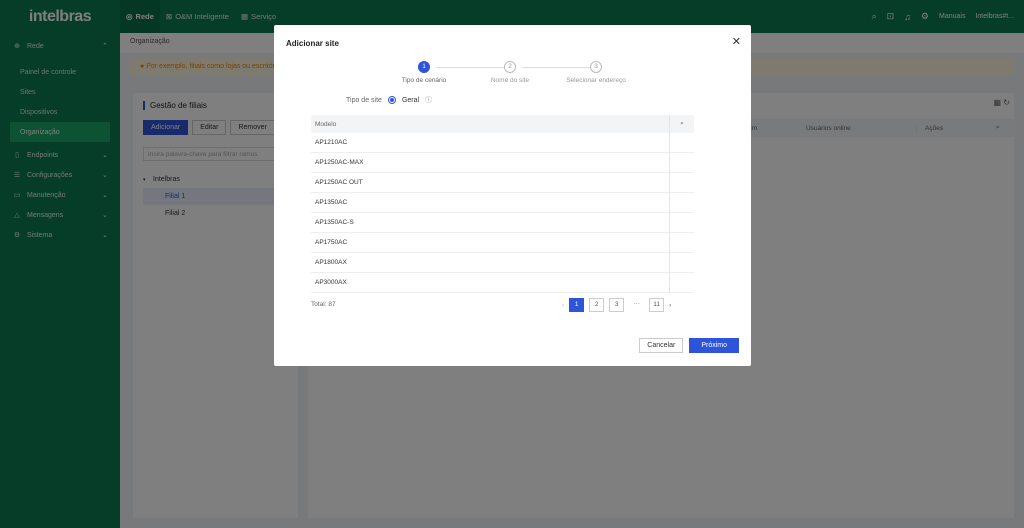 Image resolution: width=1024 pixels, height=528 pixels. Describe the element at coordinates (502, 162) in the screenshot. I see `table-row: AP1250AC-MAX` at that location.